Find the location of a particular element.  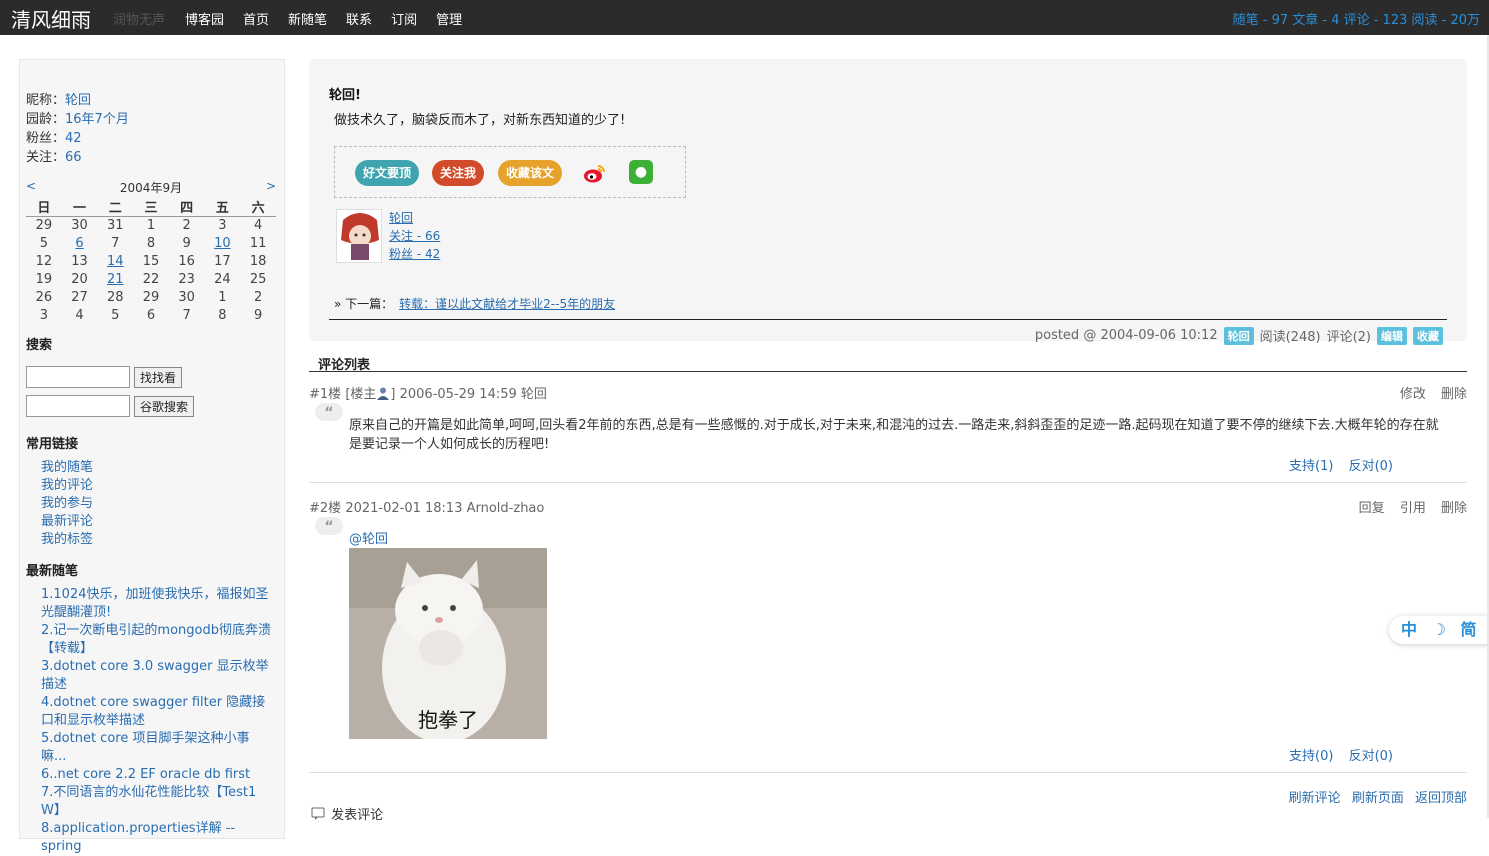

calendar-day: 4 is located at coordinates (258, 226).